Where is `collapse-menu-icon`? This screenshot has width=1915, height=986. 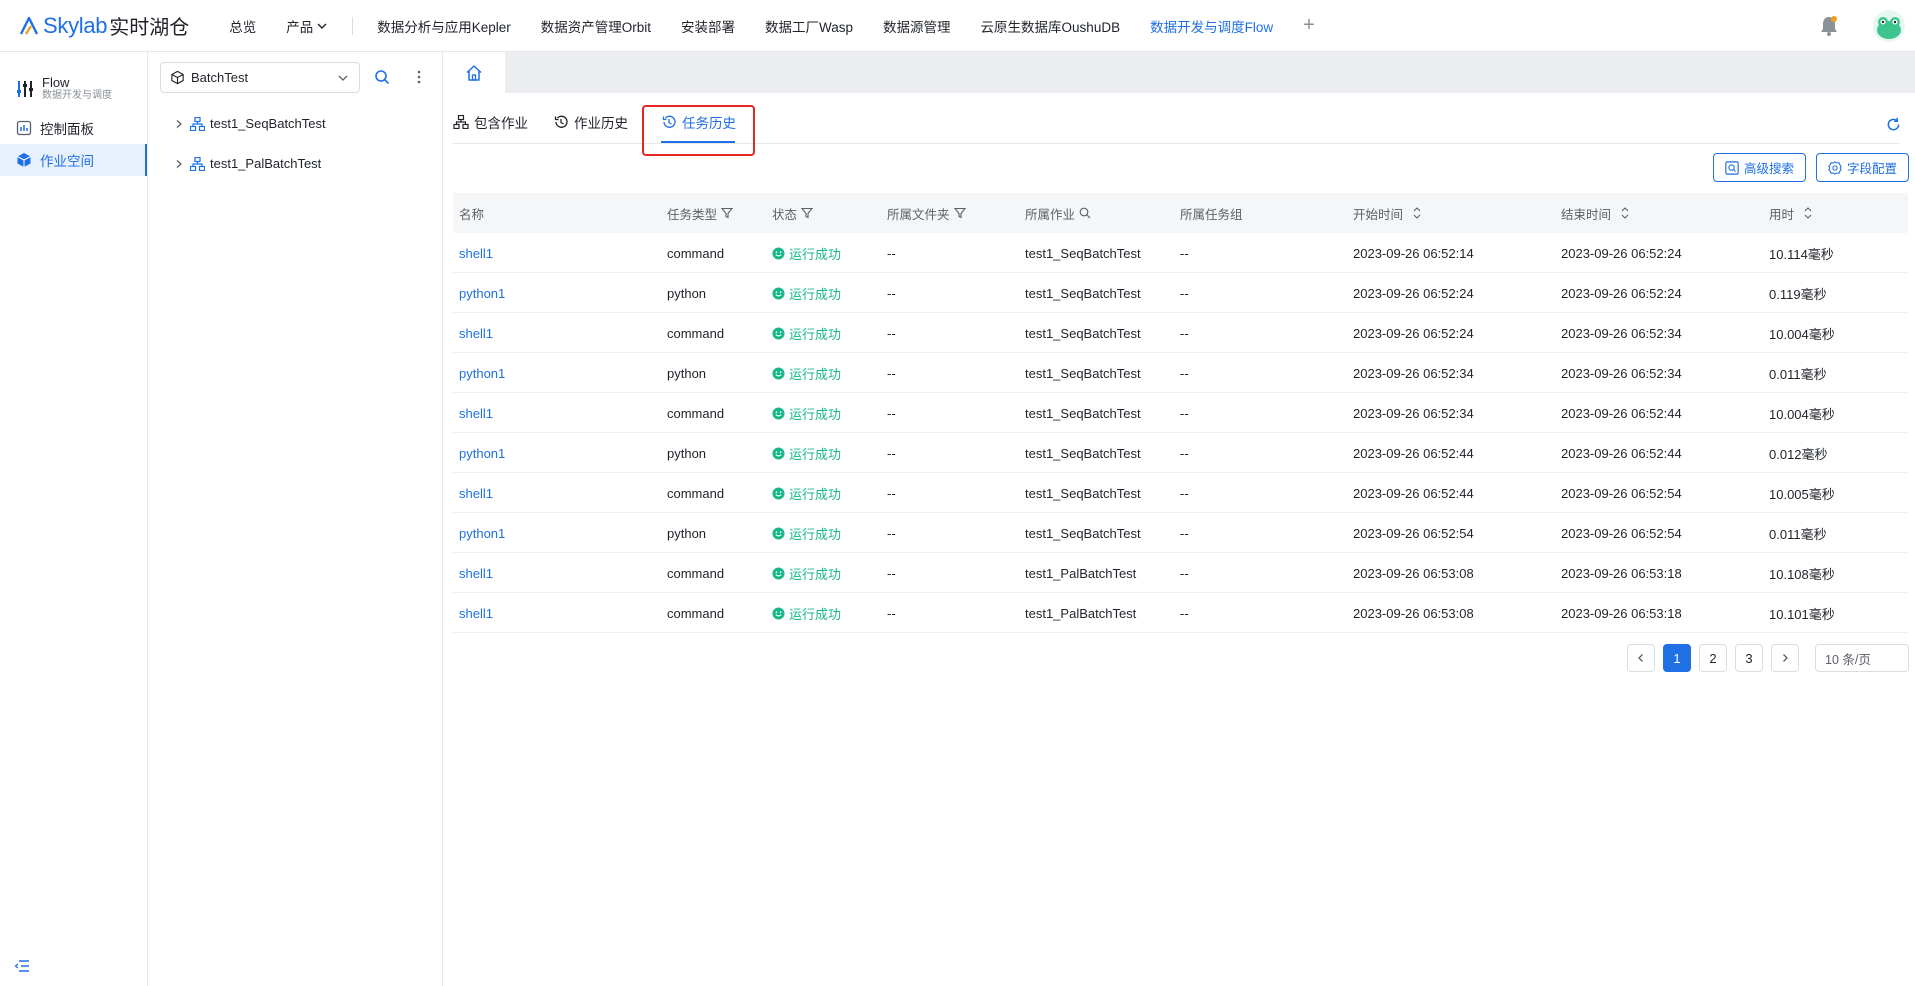
collapse-menu-icon is located at coordinates (22, 966).